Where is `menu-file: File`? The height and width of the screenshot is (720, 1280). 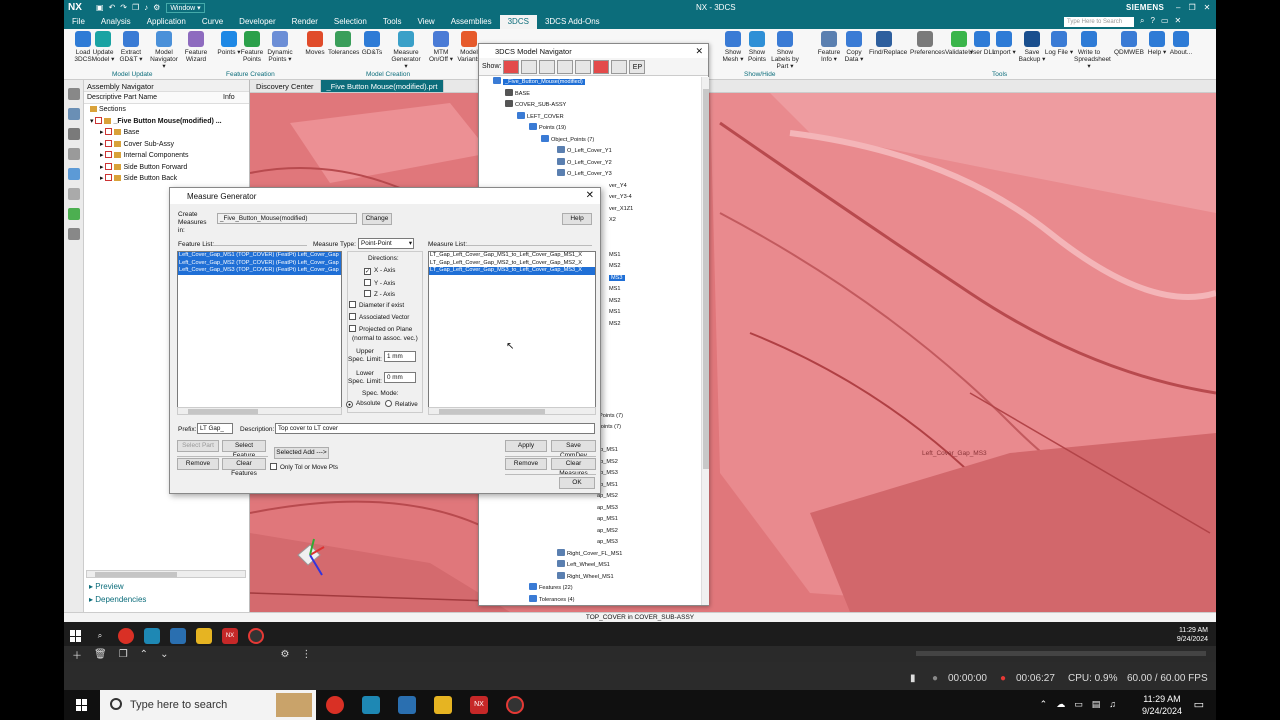 menu-file: File is located at coordinates (78, 22).